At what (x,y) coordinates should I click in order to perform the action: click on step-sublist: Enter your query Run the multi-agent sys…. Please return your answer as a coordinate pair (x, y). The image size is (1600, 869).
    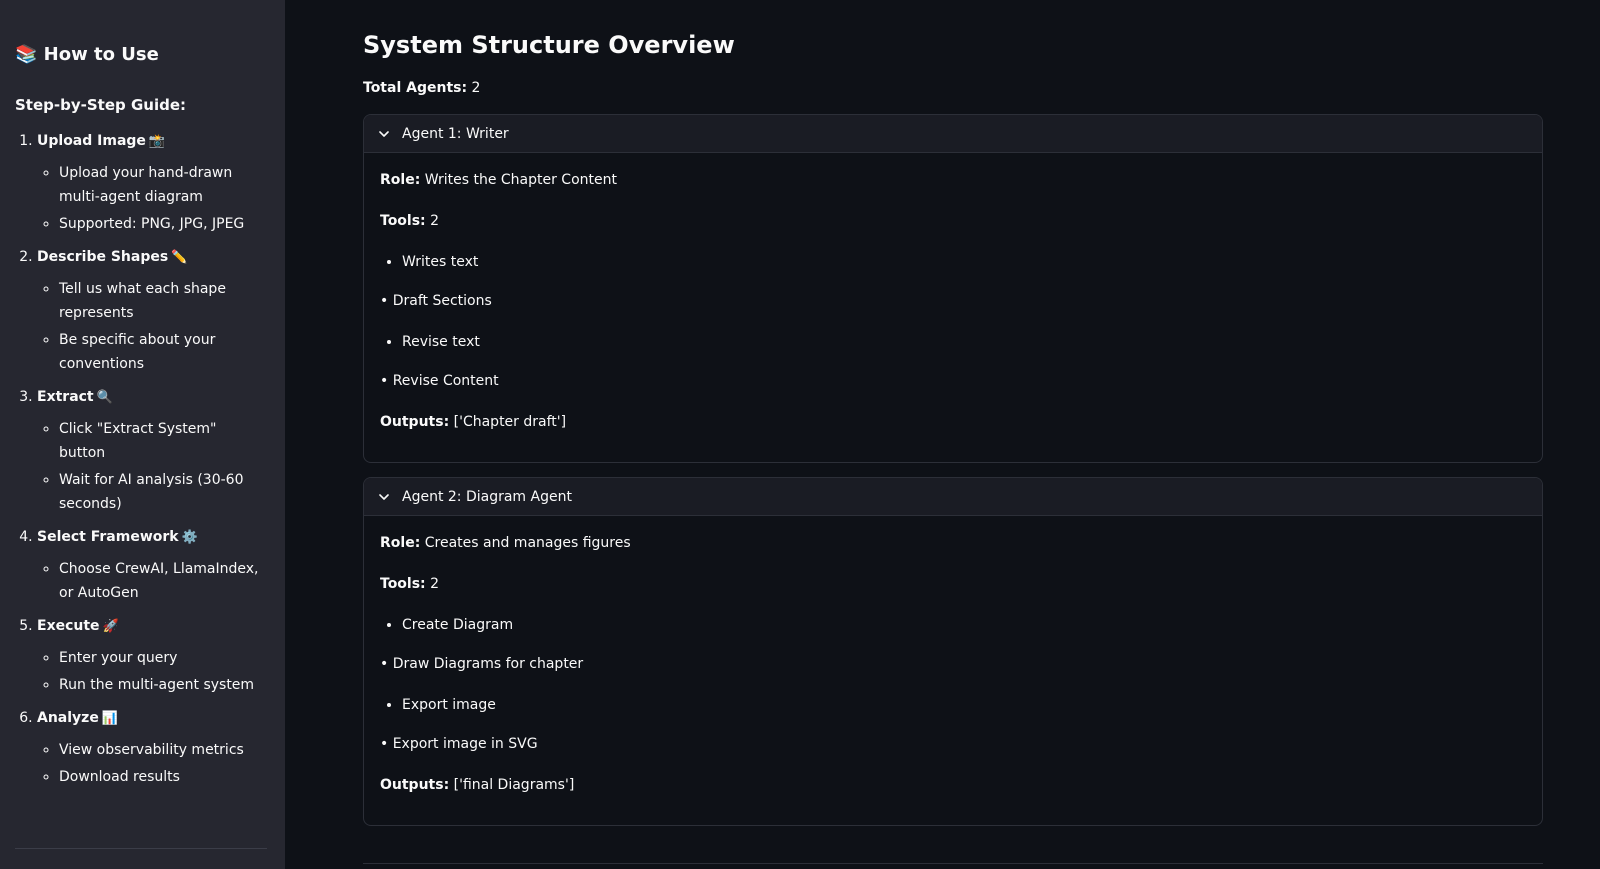
    Looking at the image, I should click on (152, 671).